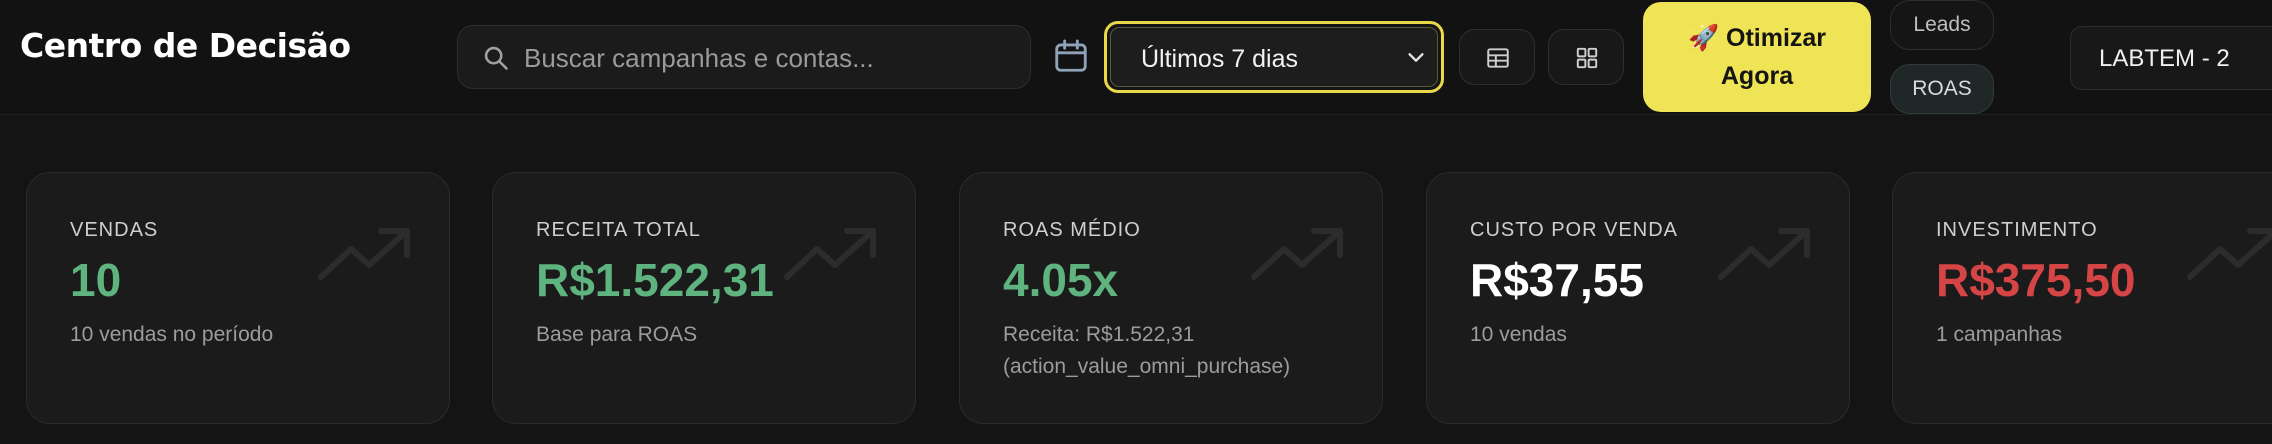 The width and height of the screenshot is (2272, 444). Describe the element at coordinates (1942, 89) in the screenshot. I see `mode-toggle-roas: ROAS` at that location.